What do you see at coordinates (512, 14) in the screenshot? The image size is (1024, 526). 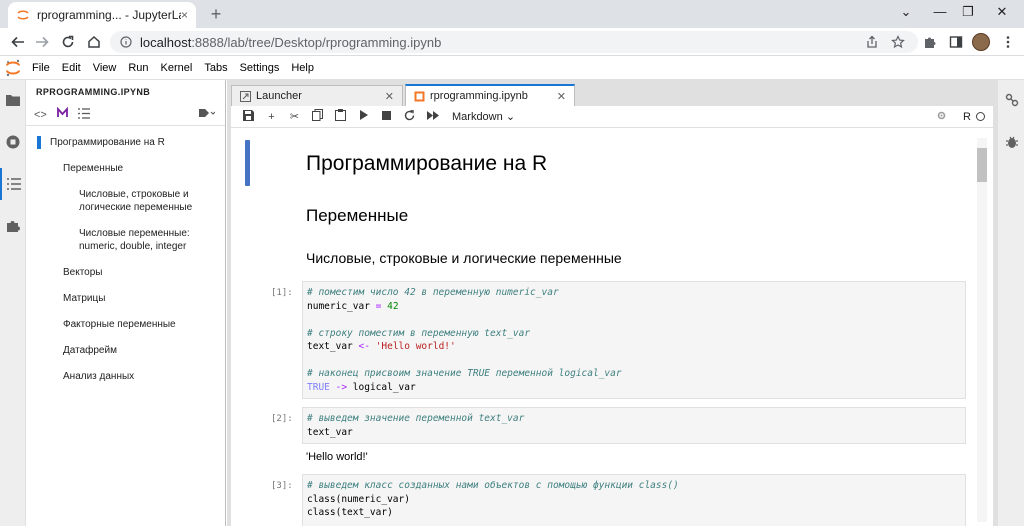 I see `browser-tab-strip: rprogramming... - JupyterLab × + ⌄ — ❐ ✕` at bounding box center [512, 14].